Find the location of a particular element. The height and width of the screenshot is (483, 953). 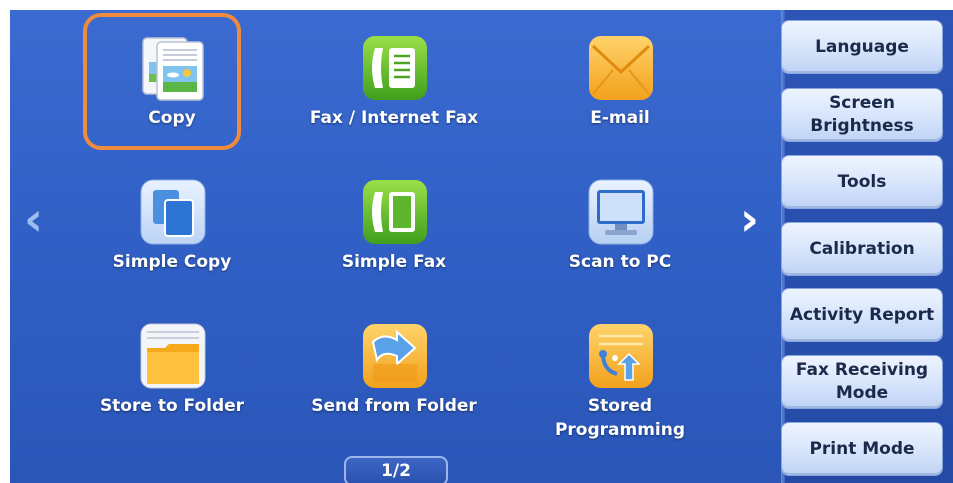

send-from-folder-label: Send from Folder is located at coordinates (394, 406).